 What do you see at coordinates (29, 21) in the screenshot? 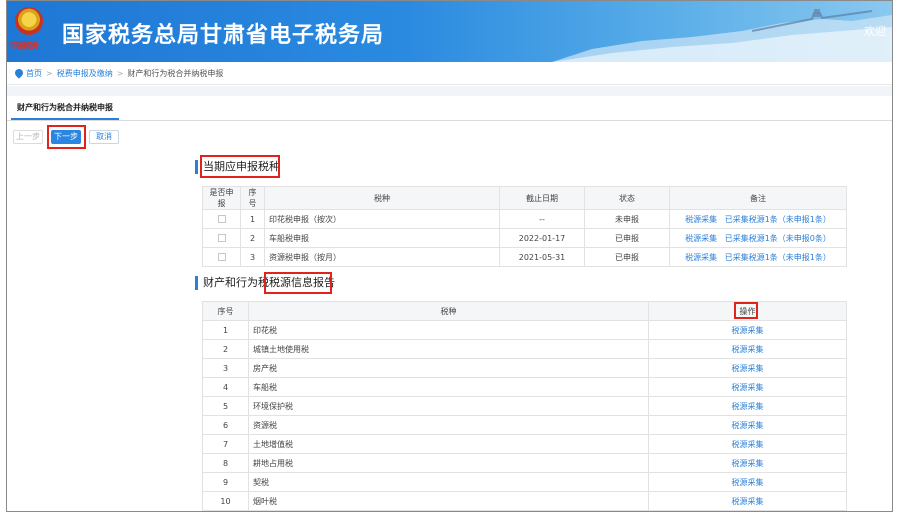
I see `tax-emblem-icon` at bounding box center [29, 21].